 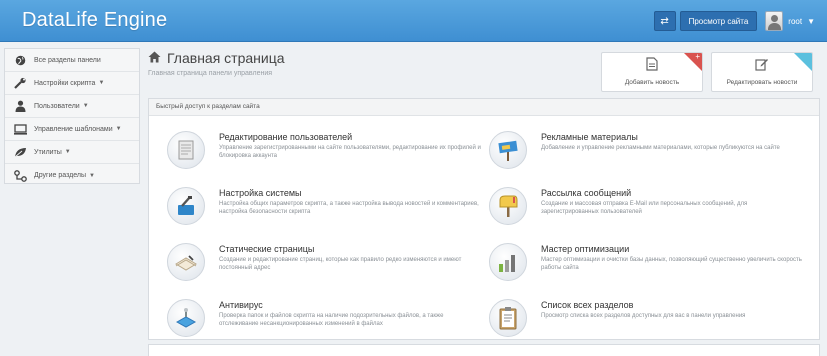 What do you see at coordinates (241, 305) in the screenshot?
I see `tile-title: Антивирус` at bounding box center [241, 305].